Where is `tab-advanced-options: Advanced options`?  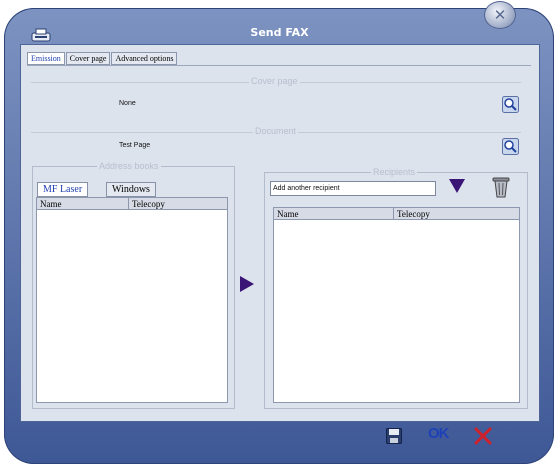 tab-advanced-options: Advanced options is located at coordinates (144, 58).